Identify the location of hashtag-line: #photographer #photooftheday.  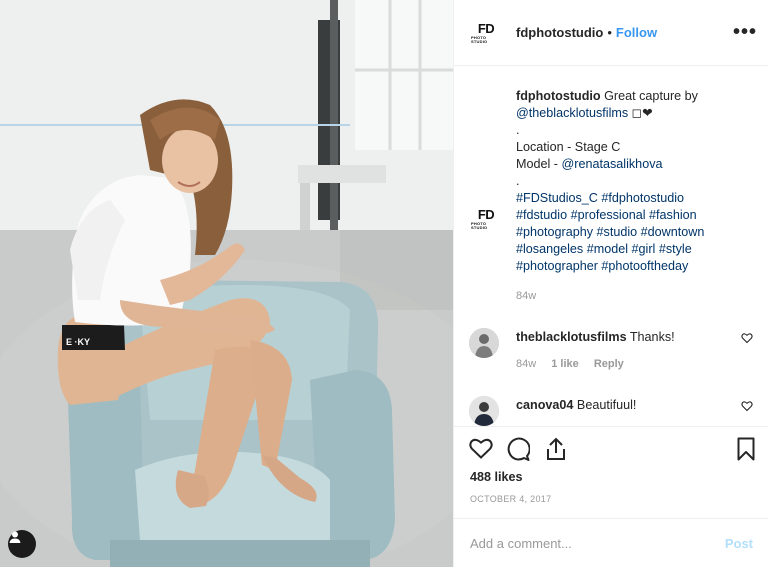
(636, 266).